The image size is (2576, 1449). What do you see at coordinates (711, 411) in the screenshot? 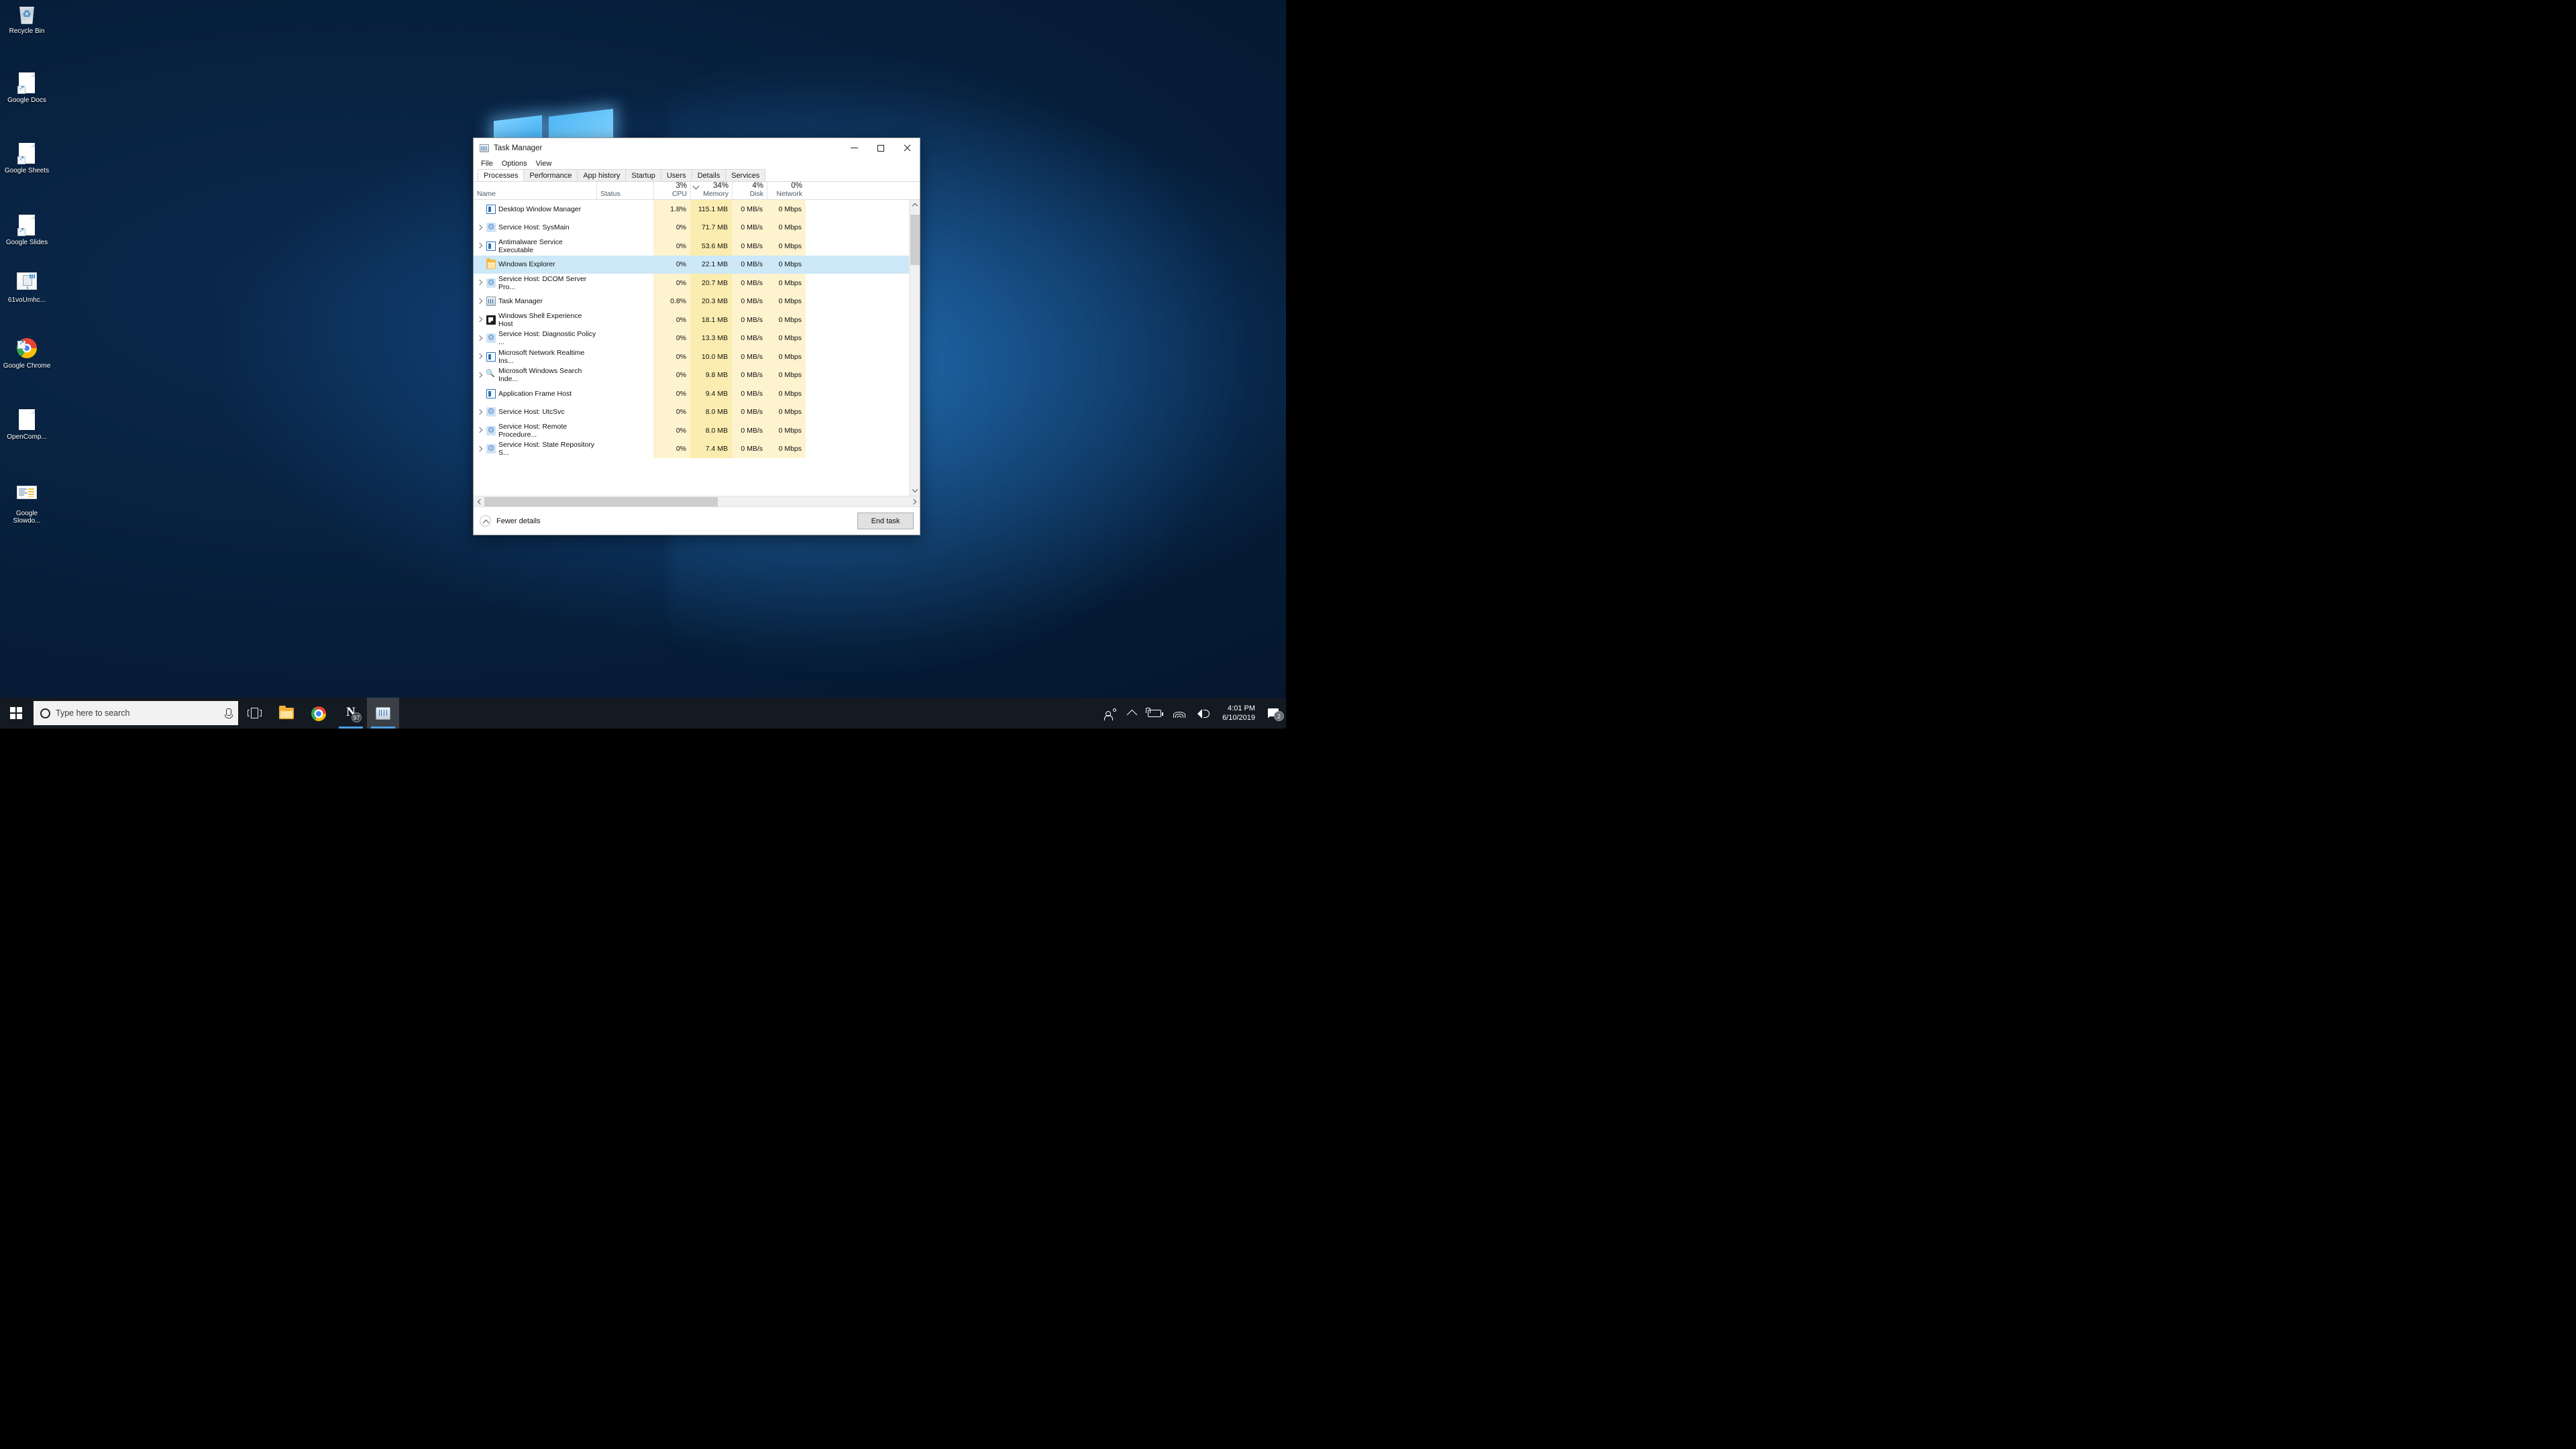
I see `process-memory-cell: 8.0 MB` at bounding box center [711, 411].